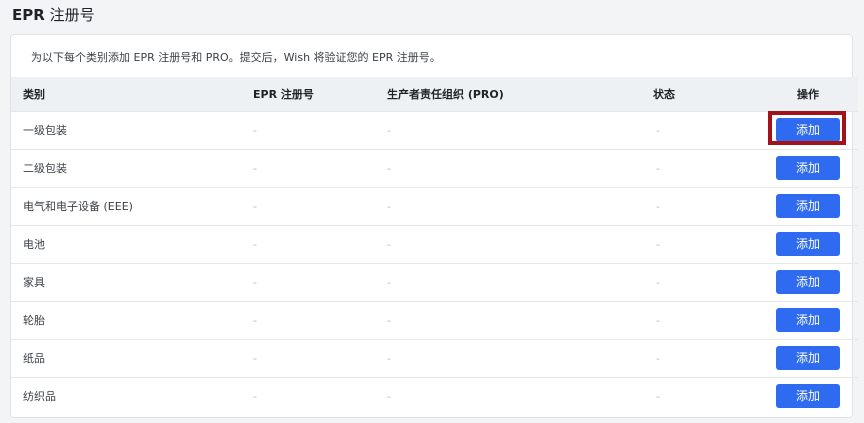 Image resolution: width=864 pixels, height=423 pixels. Describe the element at coordinates (664, 94) in the screenshot. I see `header-status: 状态` at that location.